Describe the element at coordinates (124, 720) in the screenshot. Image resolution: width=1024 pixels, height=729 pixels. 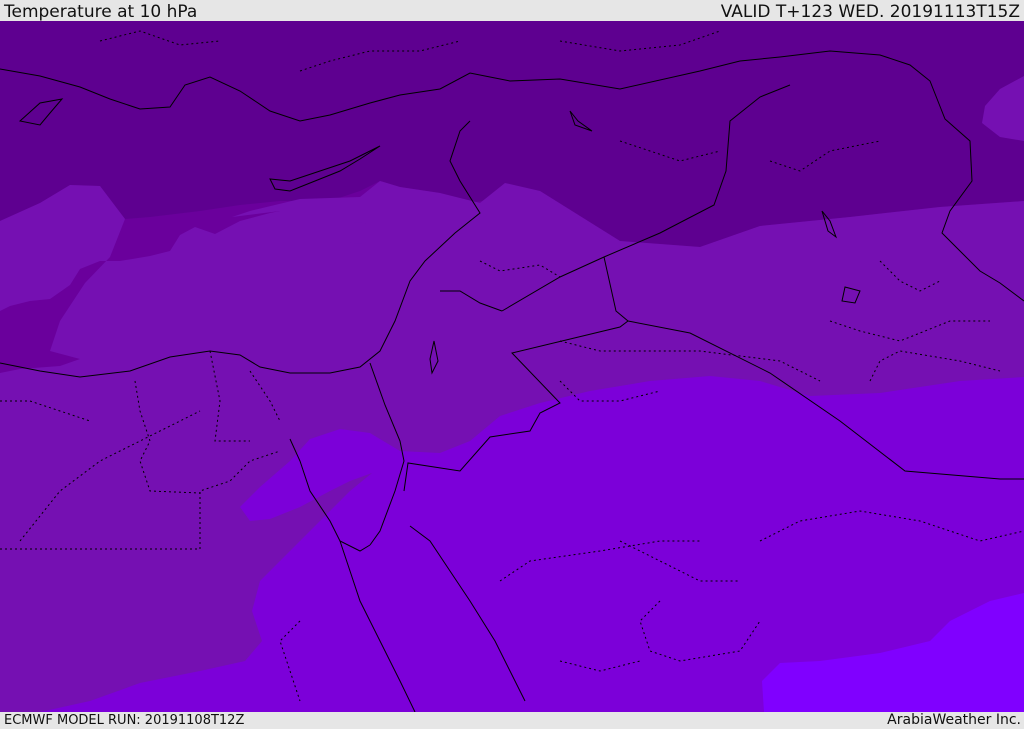
I see `model-run-label: ECMWF MODEL RUN: 20191108T12Z` at that location.